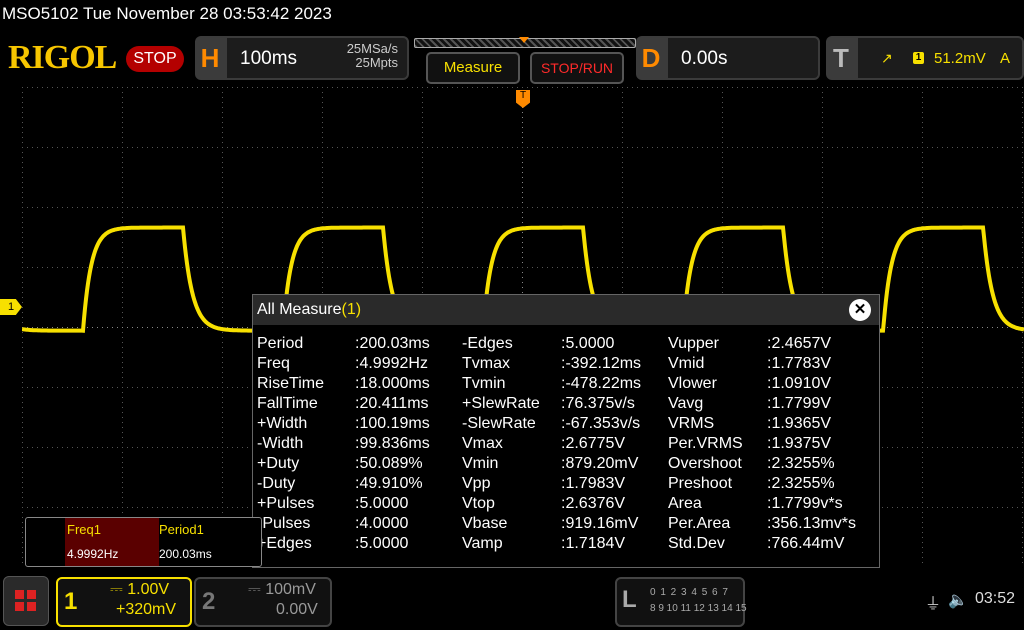 This screenshot has width=1024, height=630. I want to click on main-menu-button, so click(26, 601).